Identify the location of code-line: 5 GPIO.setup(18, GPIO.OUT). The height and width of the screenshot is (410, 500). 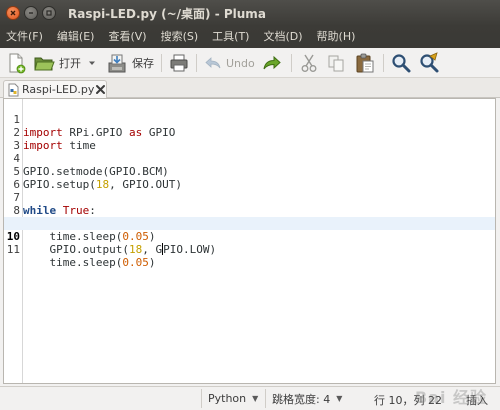
(249, 171).